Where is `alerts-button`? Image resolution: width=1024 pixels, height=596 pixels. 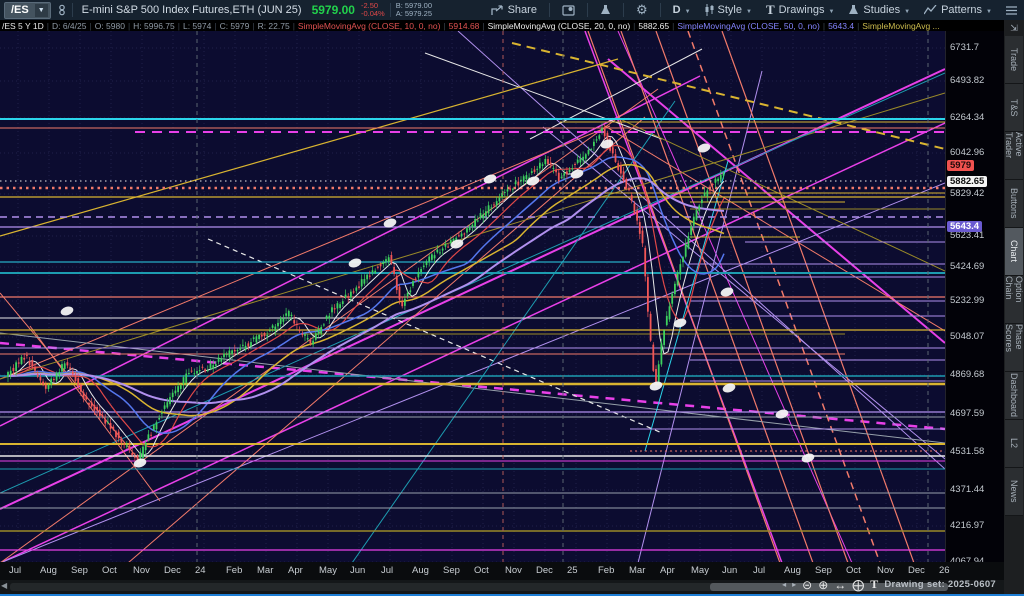
alerts-button is located at coordinates (568, 10).